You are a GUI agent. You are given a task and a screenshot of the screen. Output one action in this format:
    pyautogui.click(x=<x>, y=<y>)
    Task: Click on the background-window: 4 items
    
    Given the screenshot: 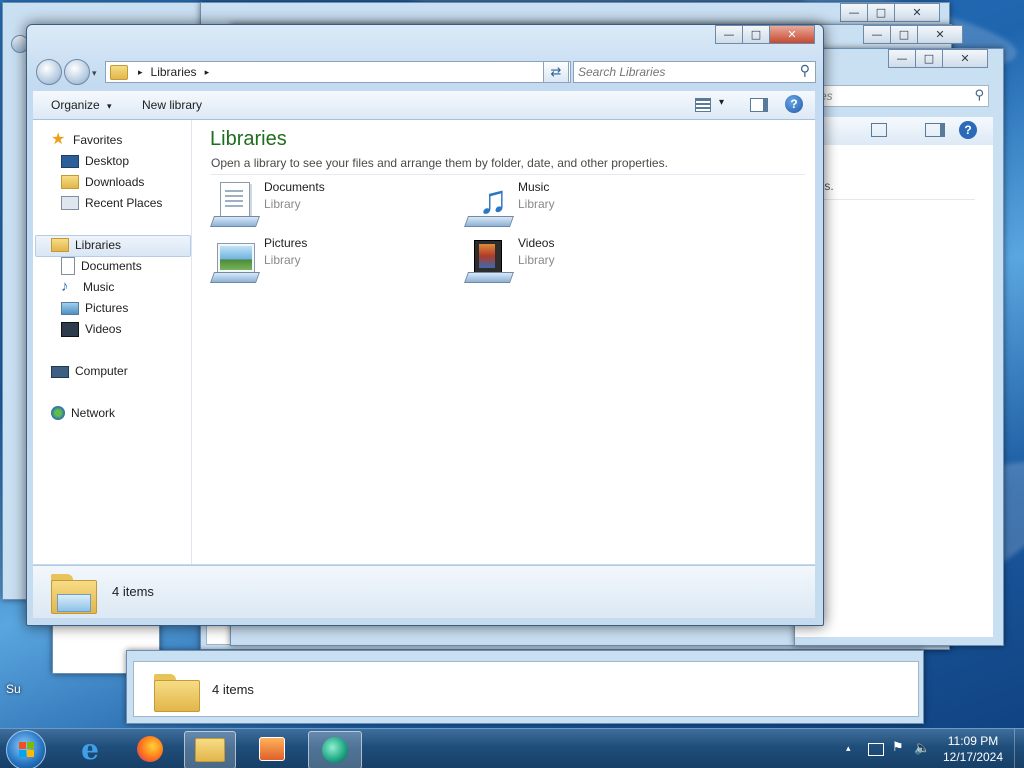 What is the action you would take?
    pyautogui.click(x=525, y=687)
    